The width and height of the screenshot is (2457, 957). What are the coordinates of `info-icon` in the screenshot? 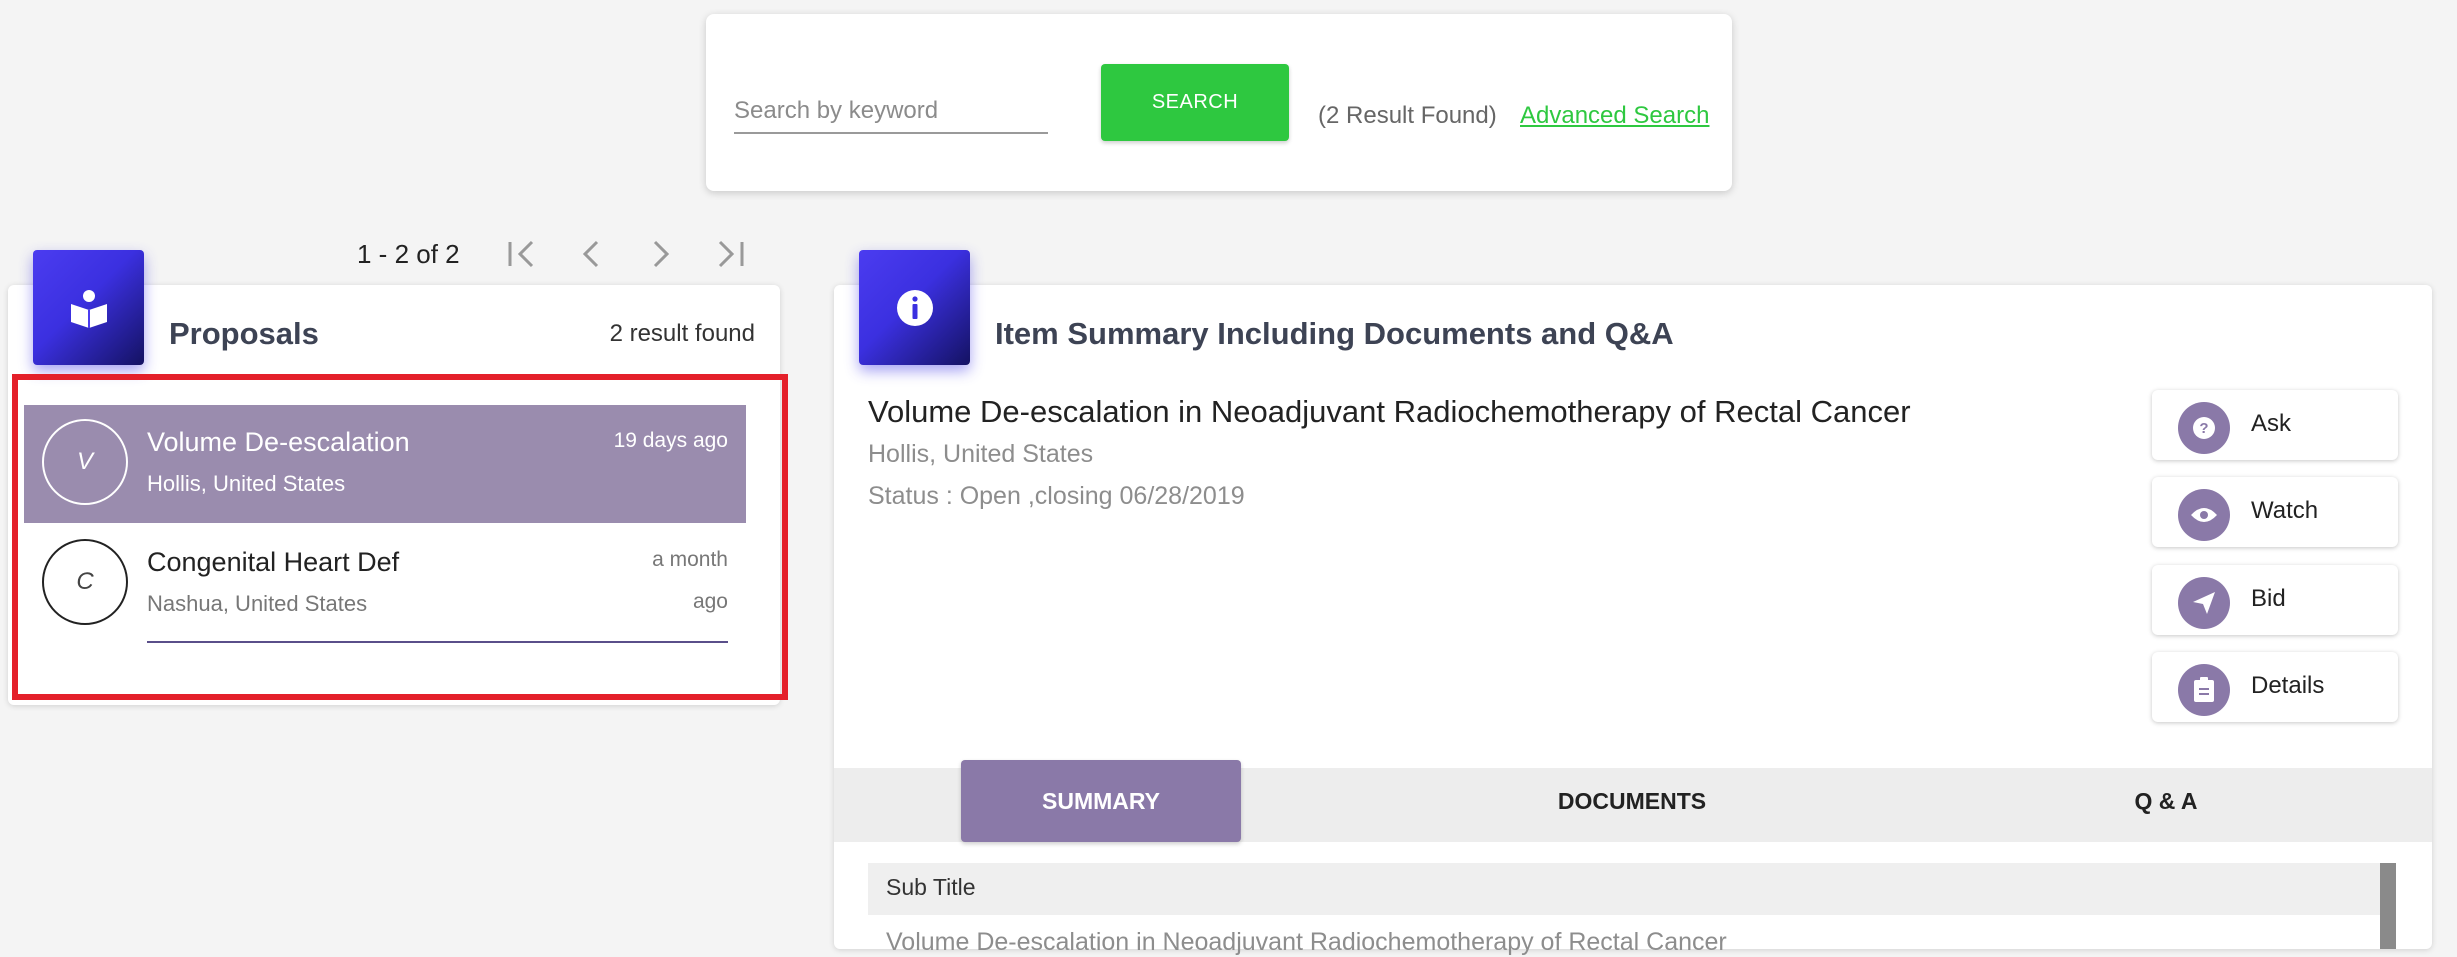 It's located at (914, 307).